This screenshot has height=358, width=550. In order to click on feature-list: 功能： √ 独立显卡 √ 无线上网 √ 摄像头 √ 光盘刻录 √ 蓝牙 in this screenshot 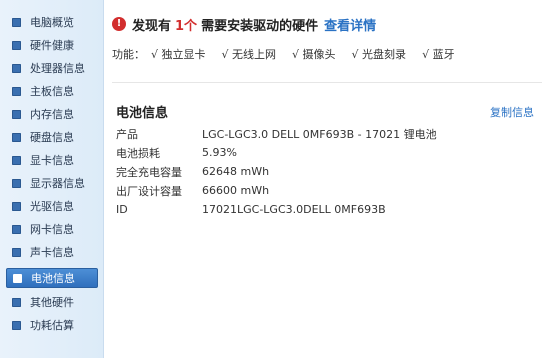, I will do `click(291, 54)`.